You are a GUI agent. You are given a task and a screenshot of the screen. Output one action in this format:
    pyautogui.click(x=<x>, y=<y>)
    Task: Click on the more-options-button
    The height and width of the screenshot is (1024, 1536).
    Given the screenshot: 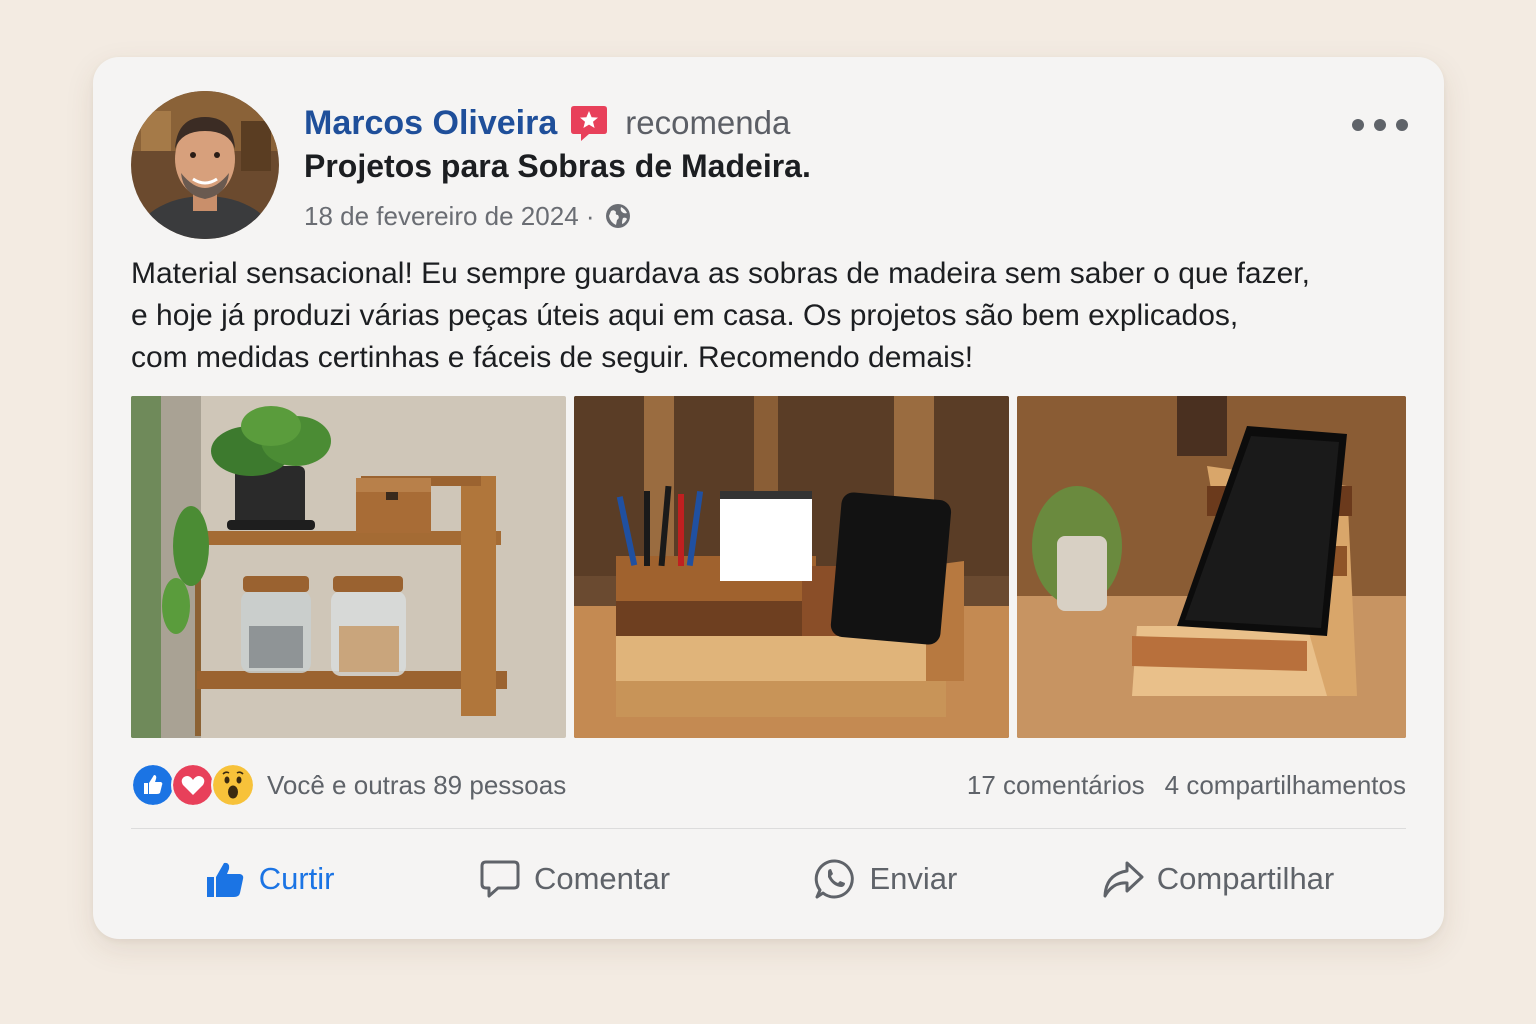 What is the action you would take?
    pyautogui.click(x=1380, y=125)
    